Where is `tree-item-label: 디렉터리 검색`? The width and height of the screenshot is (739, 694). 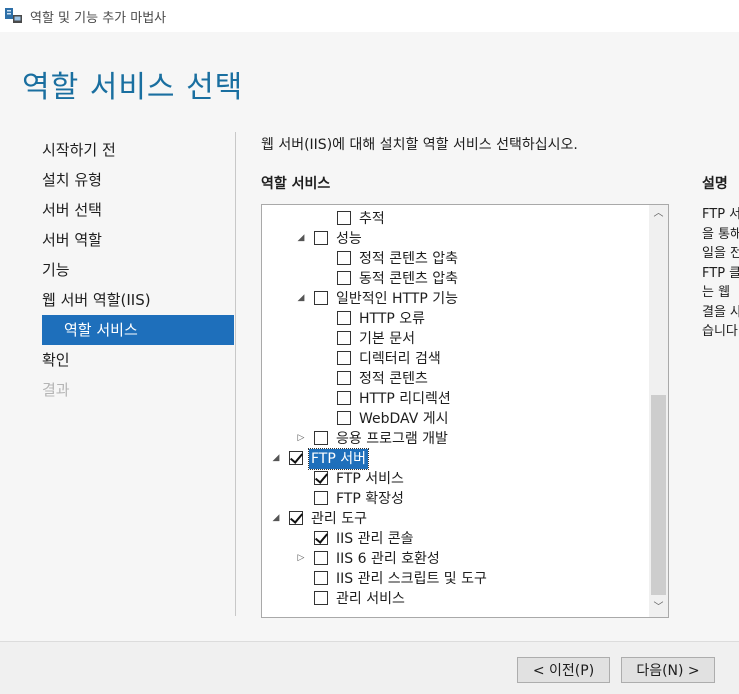
tree-item-label: 디렉터리 검색 is located at coordinates (400, 359).